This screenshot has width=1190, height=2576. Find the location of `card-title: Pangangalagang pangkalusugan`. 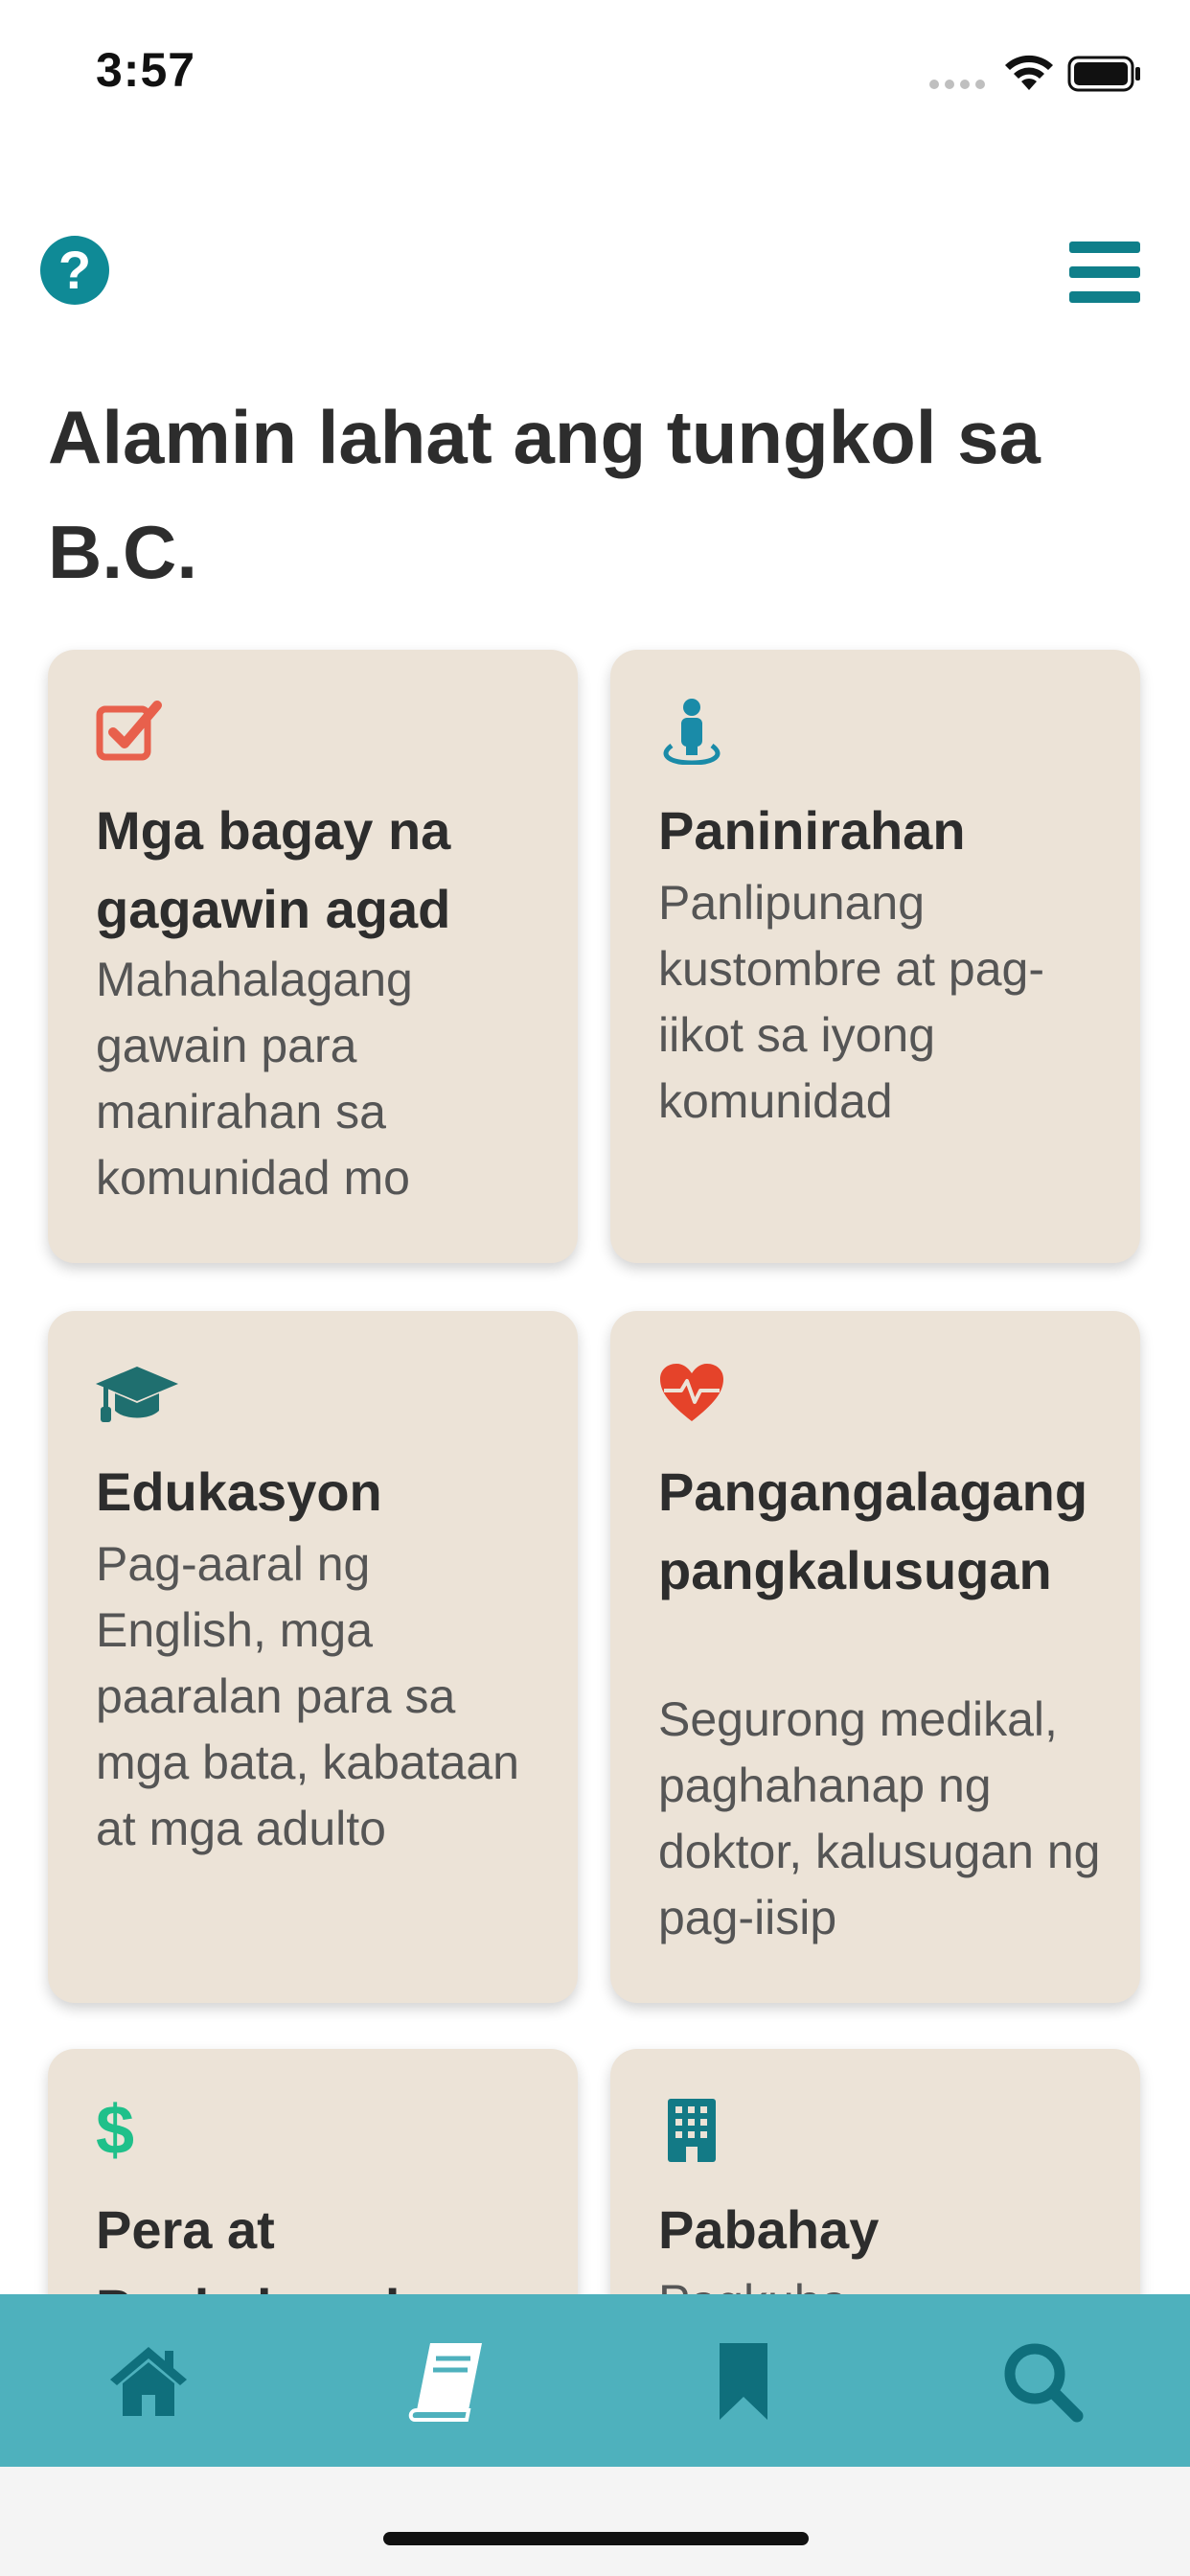

card-title: Pangangalagang pangkalusugan is located at coordinates (873, 1530).